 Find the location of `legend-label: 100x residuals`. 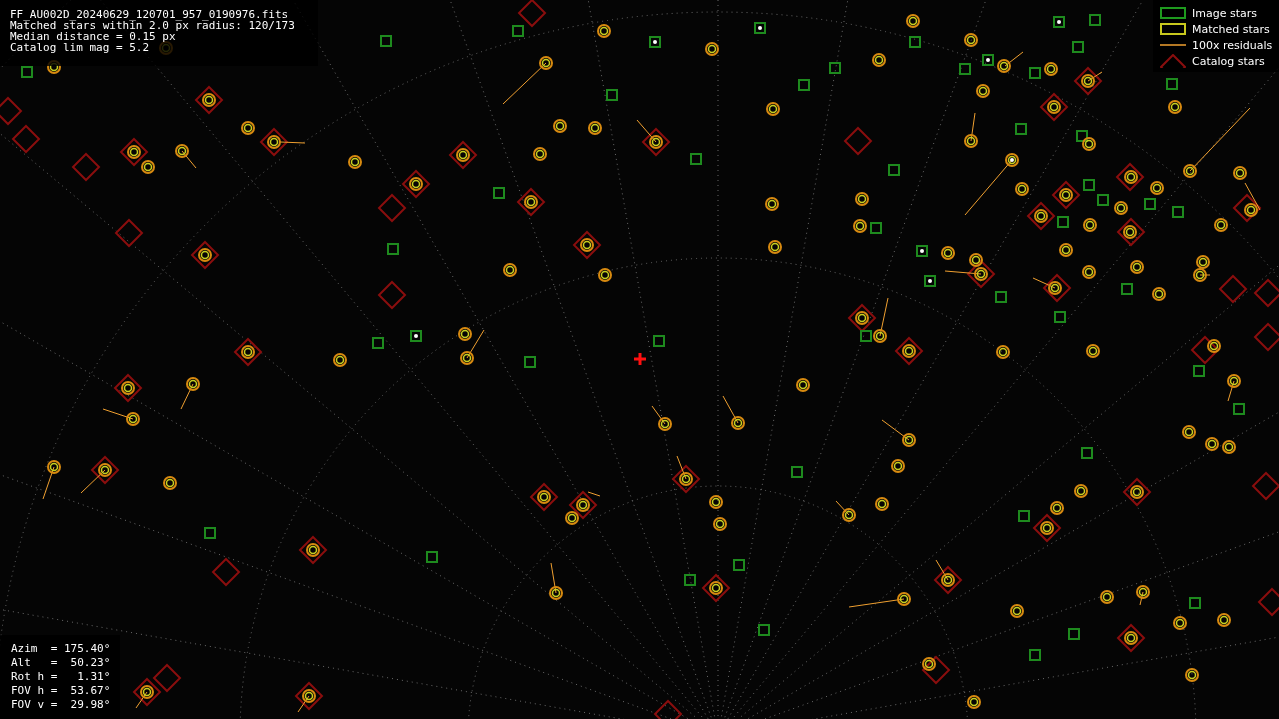

legend-label: 100x residuals is located at coordinates (1232, 45).